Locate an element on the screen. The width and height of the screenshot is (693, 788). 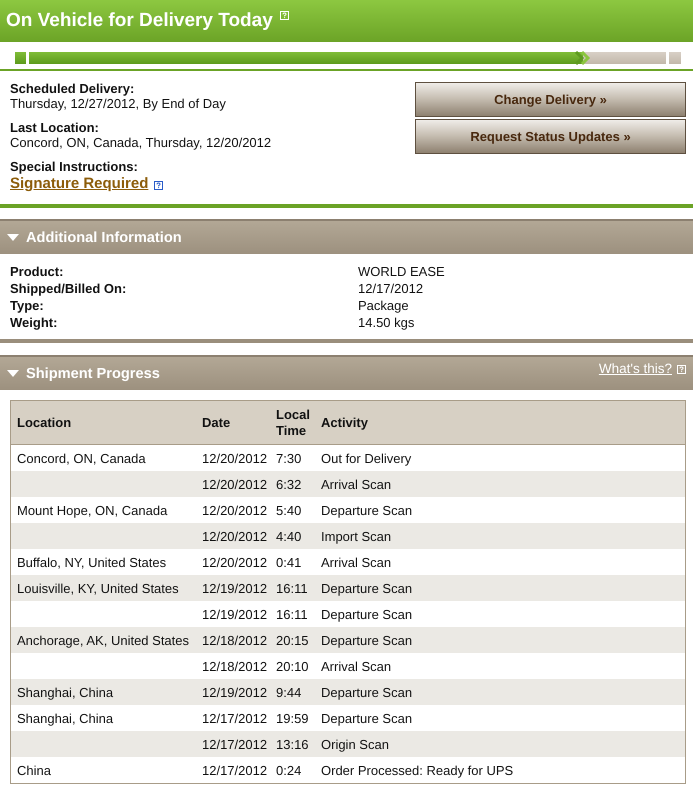
progress-start-segment is located at coordinates (20, 58).